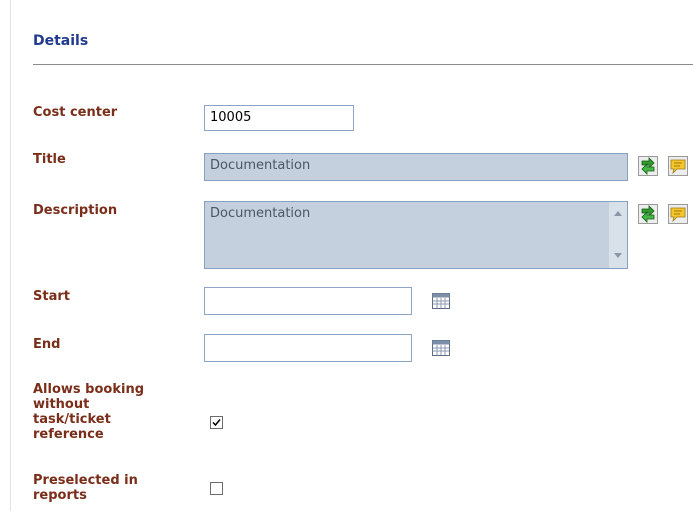  I want to click on cost-center-input: 10005, so click(279, 118).